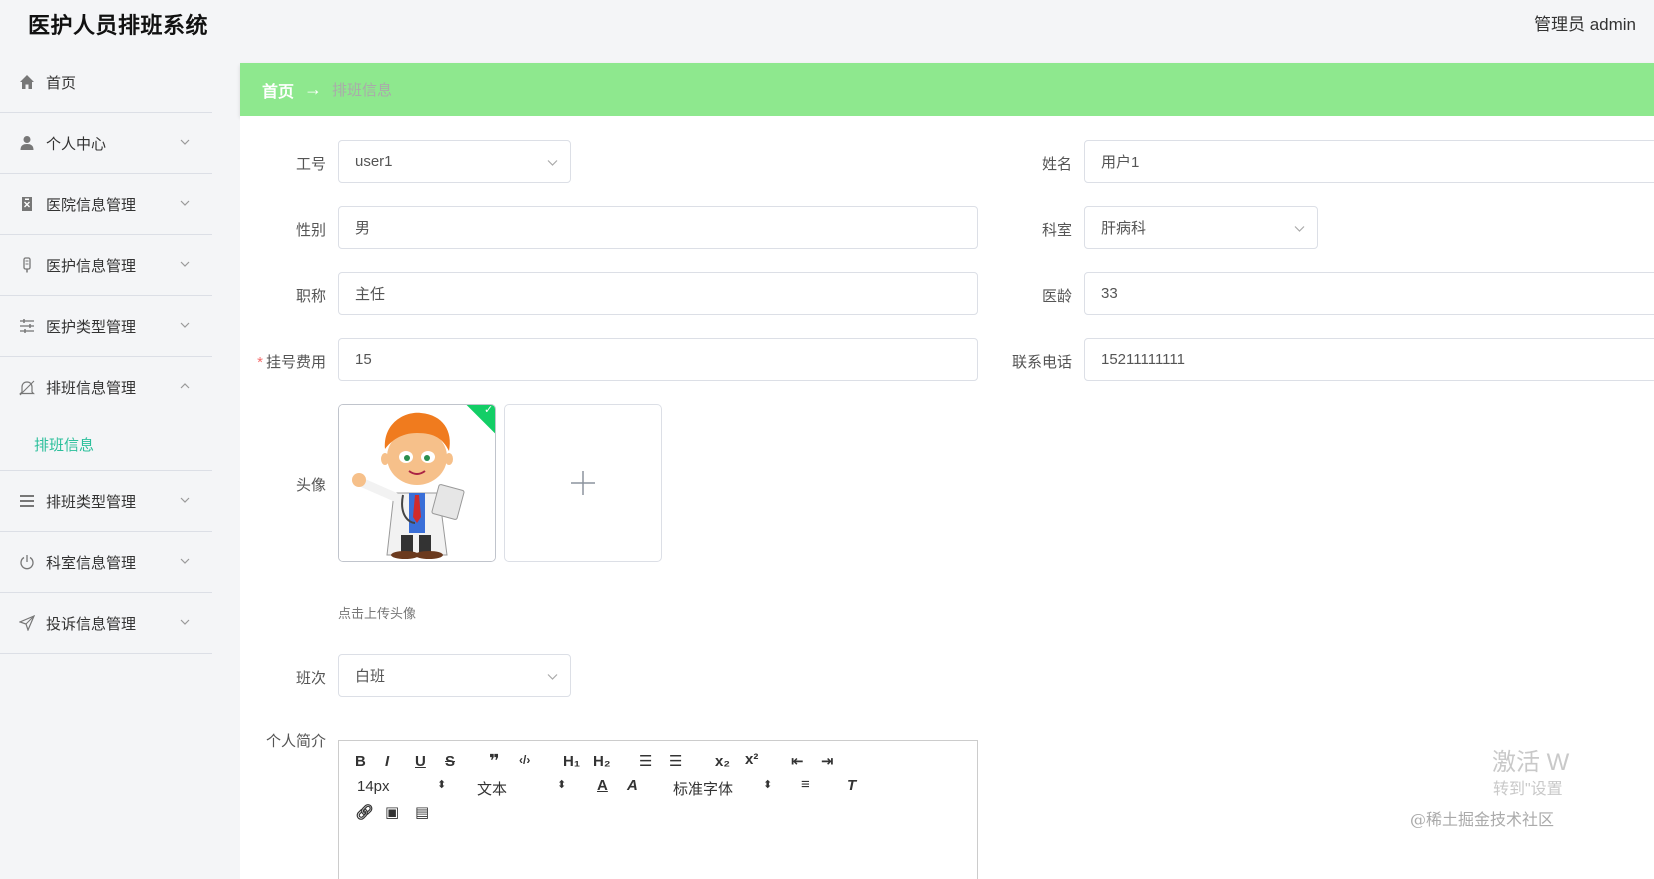  What do you see at coordinates (420, 761) in the screenshot?
I see `underline-icon: U` at bounding box center [420, 761].